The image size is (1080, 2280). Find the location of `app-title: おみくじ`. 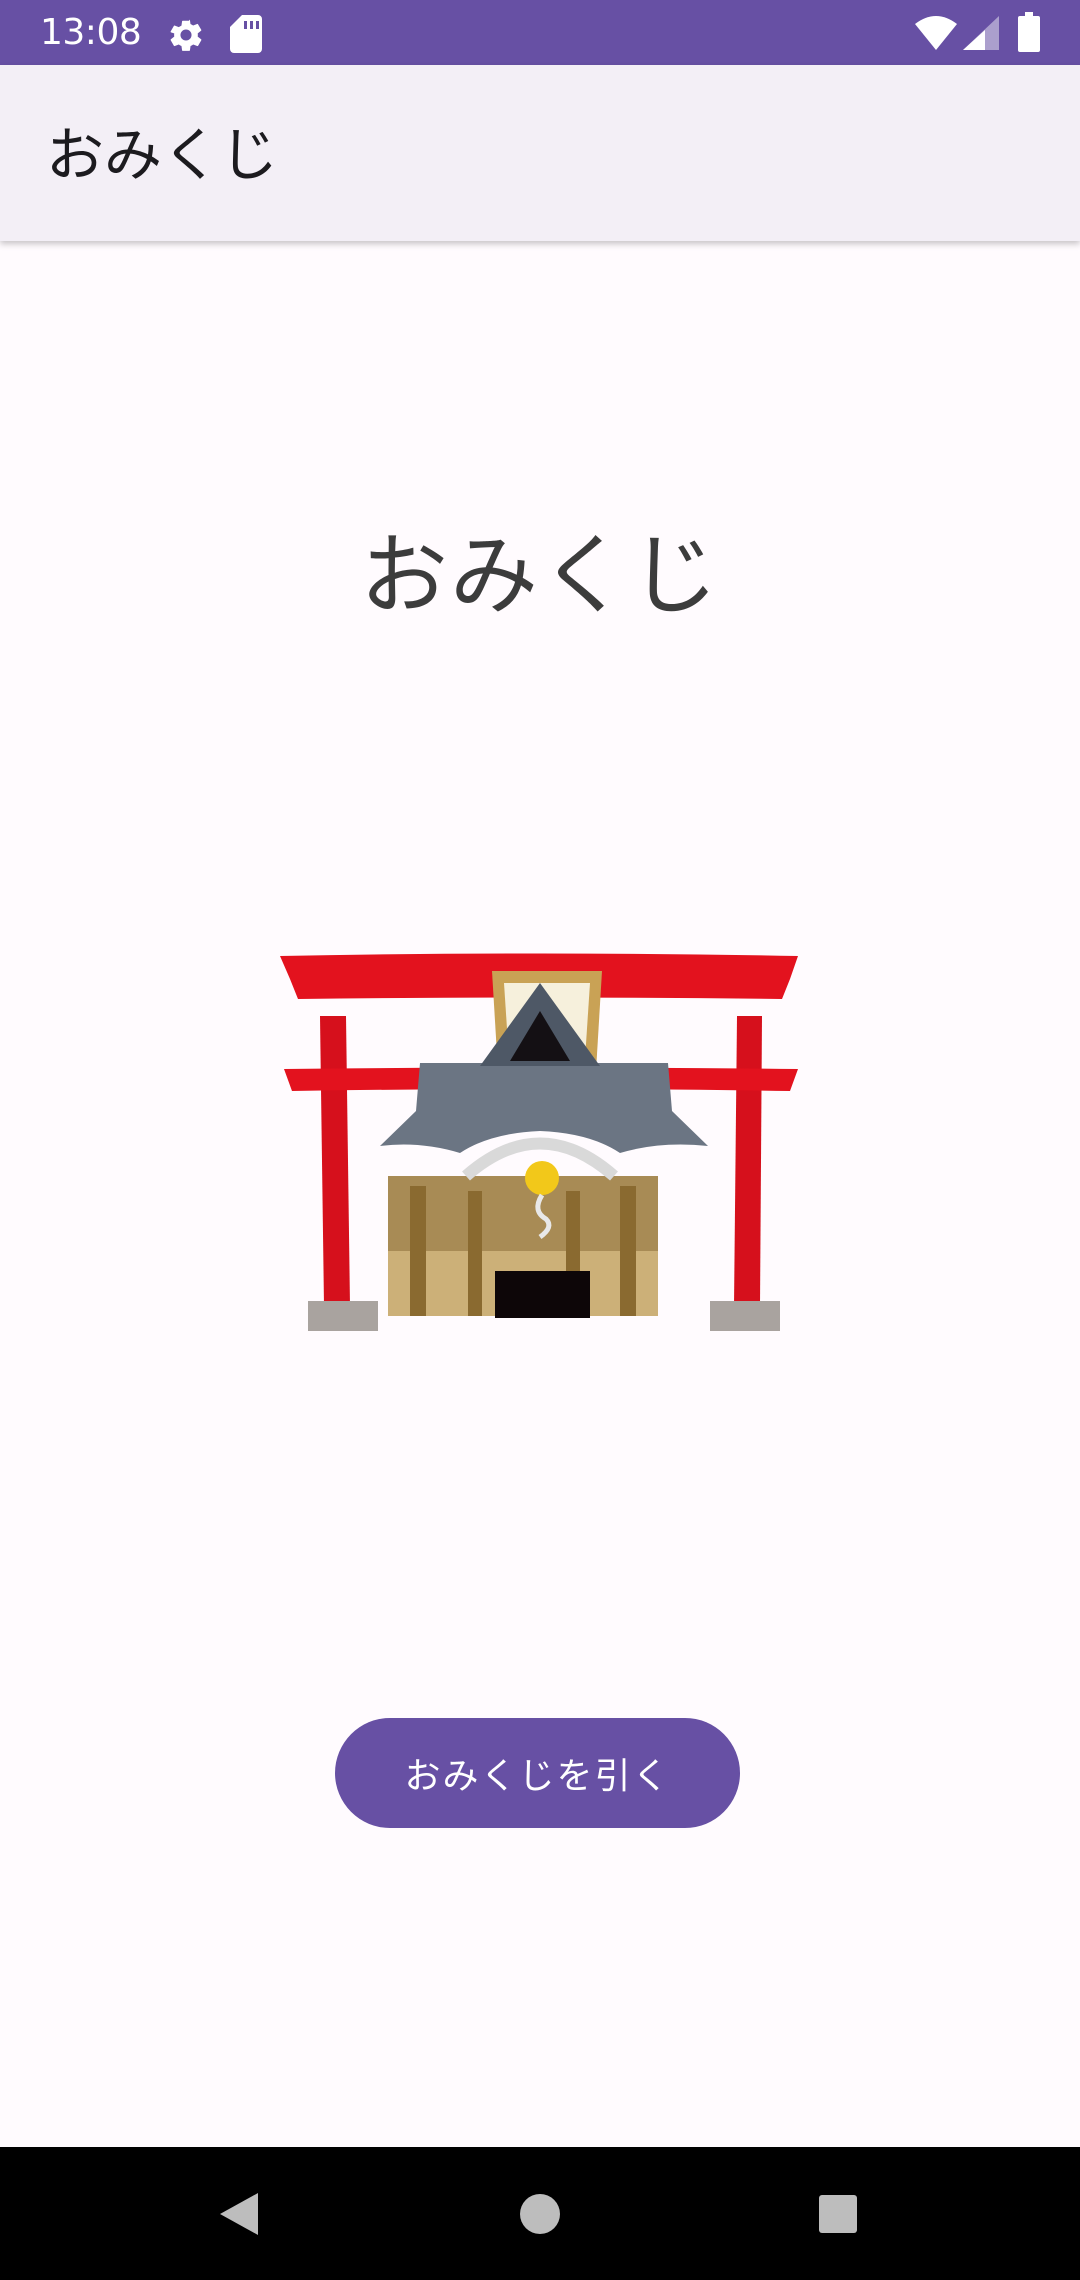

app-title: おみくじ is located at coordinates (162, 155).